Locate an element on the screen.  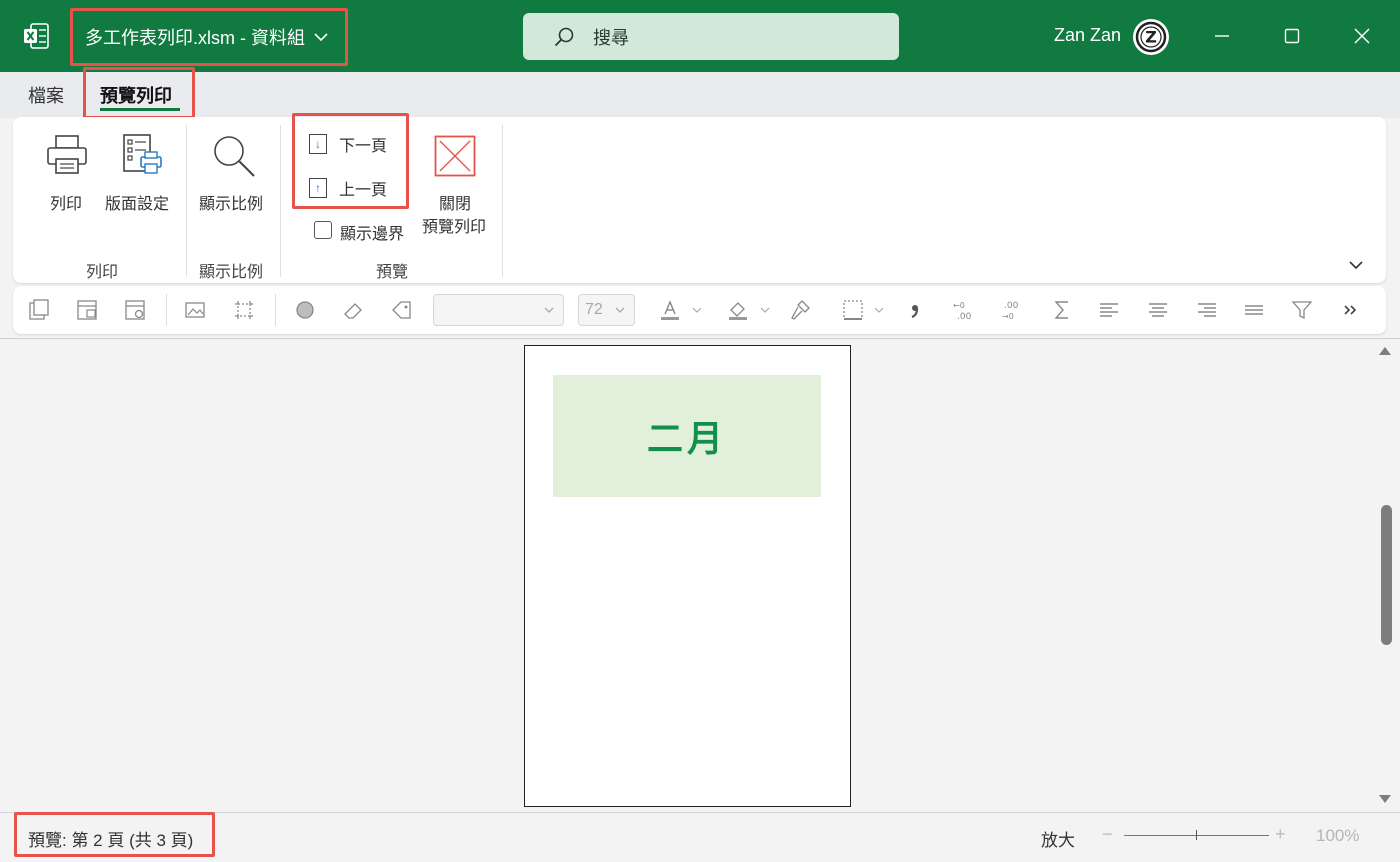
minimize-button is located at coordinates (1222, 36).